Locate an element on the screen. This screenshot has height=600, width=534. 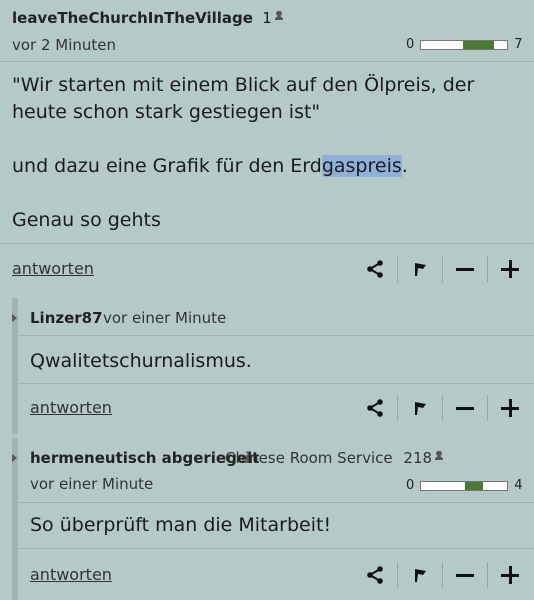
paragraph-text: . is located at coordinates (404, 166).